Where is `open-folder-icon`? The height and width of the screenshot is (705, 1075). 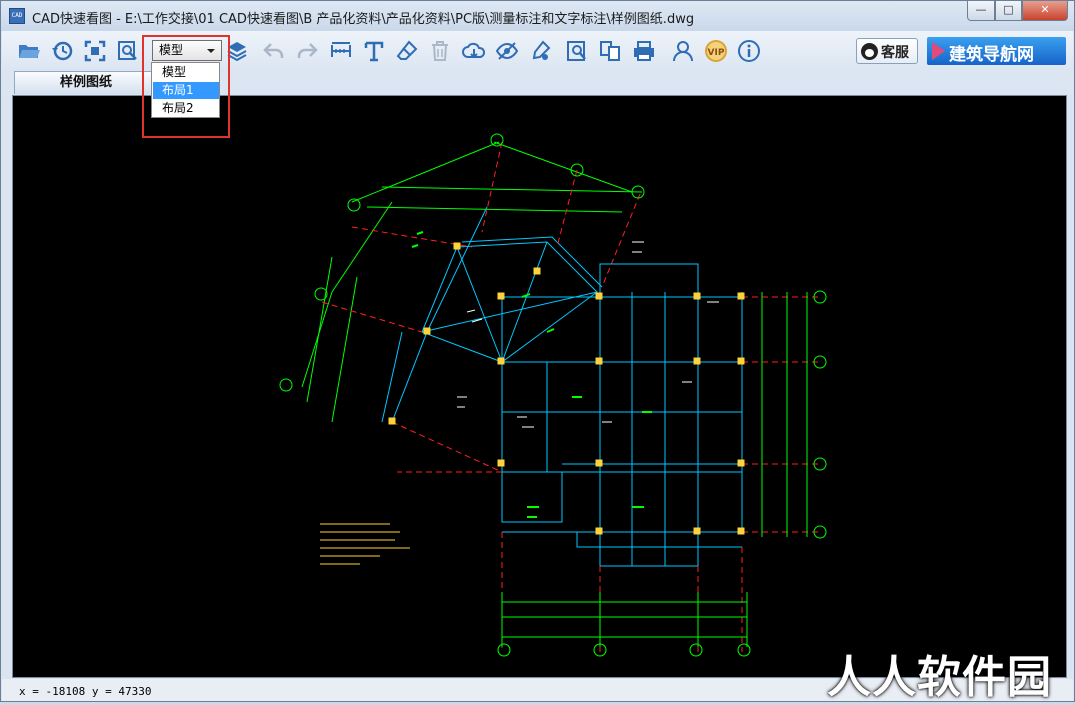 open-folder-icon is located at coordinates (29, 51).